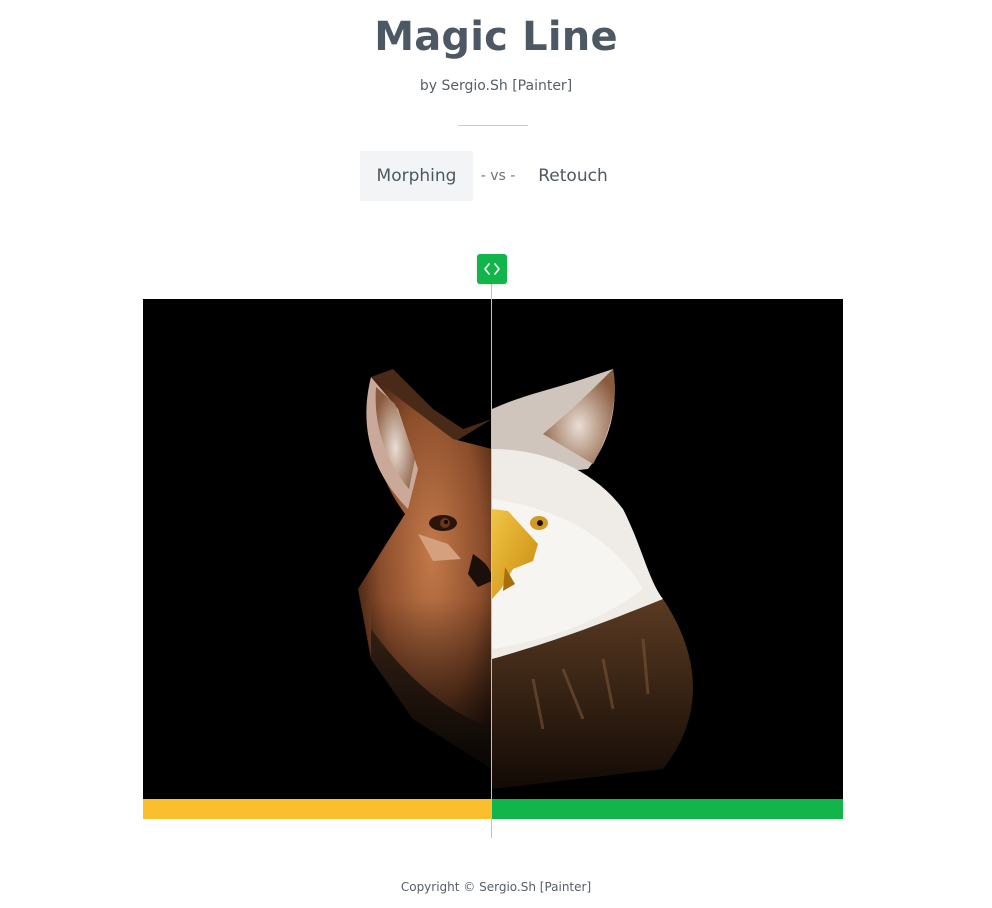 The width and height of the screenshot is (992, 908). I want to click on author-byline: by Sergio.Sh [Painter], so click(496, 86).